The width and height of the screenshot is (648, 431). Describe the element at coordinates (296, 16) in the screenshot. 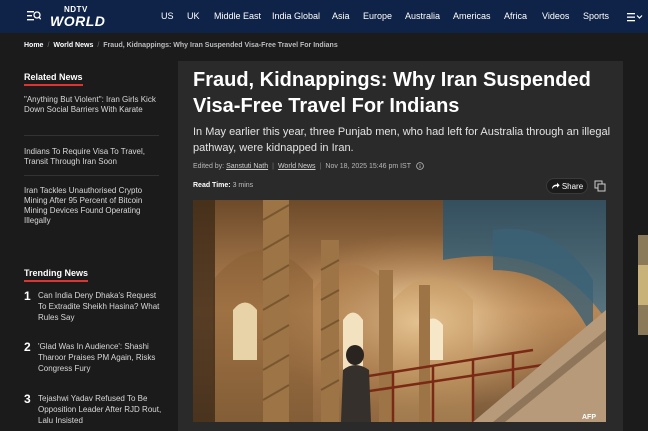

I see `nav-item-india-global: India Global` at that location.